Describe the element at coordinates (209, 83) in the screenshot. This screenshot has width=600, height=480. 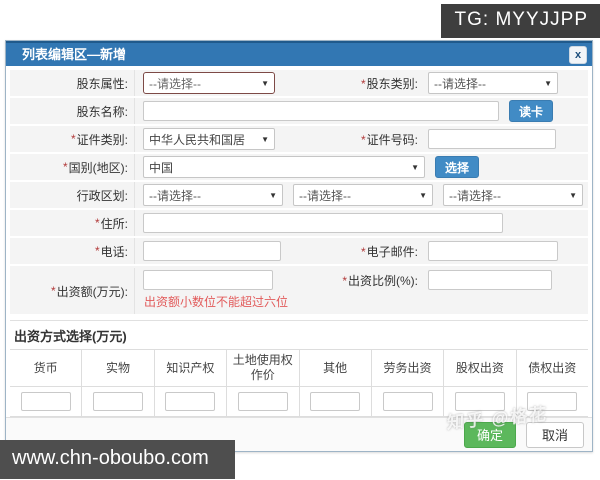
I see `shareholder-attr-select: --请选择-- ▼` at that location.